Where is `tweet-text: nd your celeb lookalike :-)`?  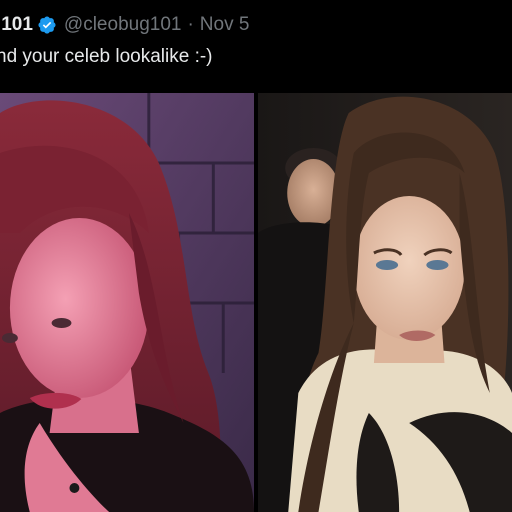
tweet-text: nd your celeb lookalike :-) is located at coordinates (106, 56).